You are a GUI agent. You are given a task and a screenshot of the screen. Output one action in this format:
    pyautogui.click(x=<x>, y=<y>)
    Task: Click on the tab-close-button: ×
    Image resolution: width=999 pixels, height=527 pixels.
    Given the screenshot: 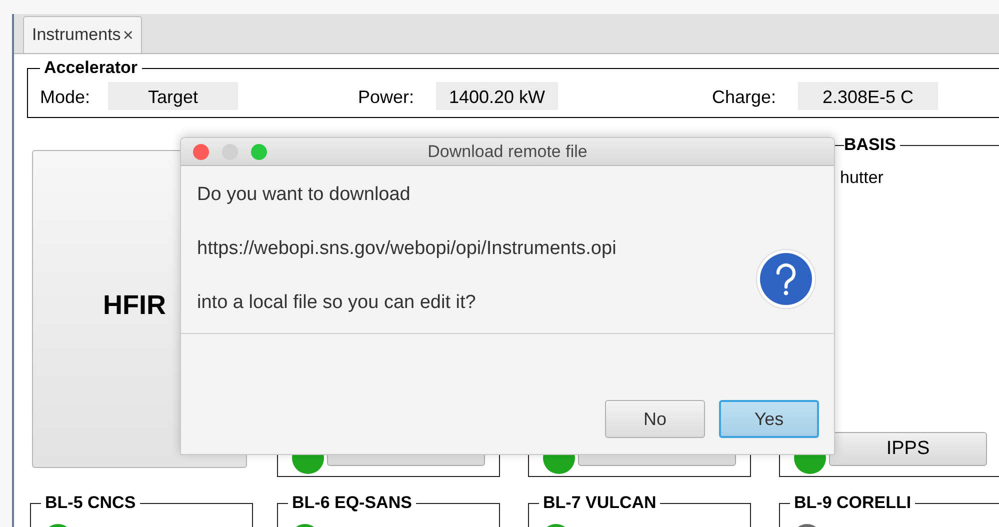 What is the action you would take?
    pyautogui.click(x=128, y=35)
    